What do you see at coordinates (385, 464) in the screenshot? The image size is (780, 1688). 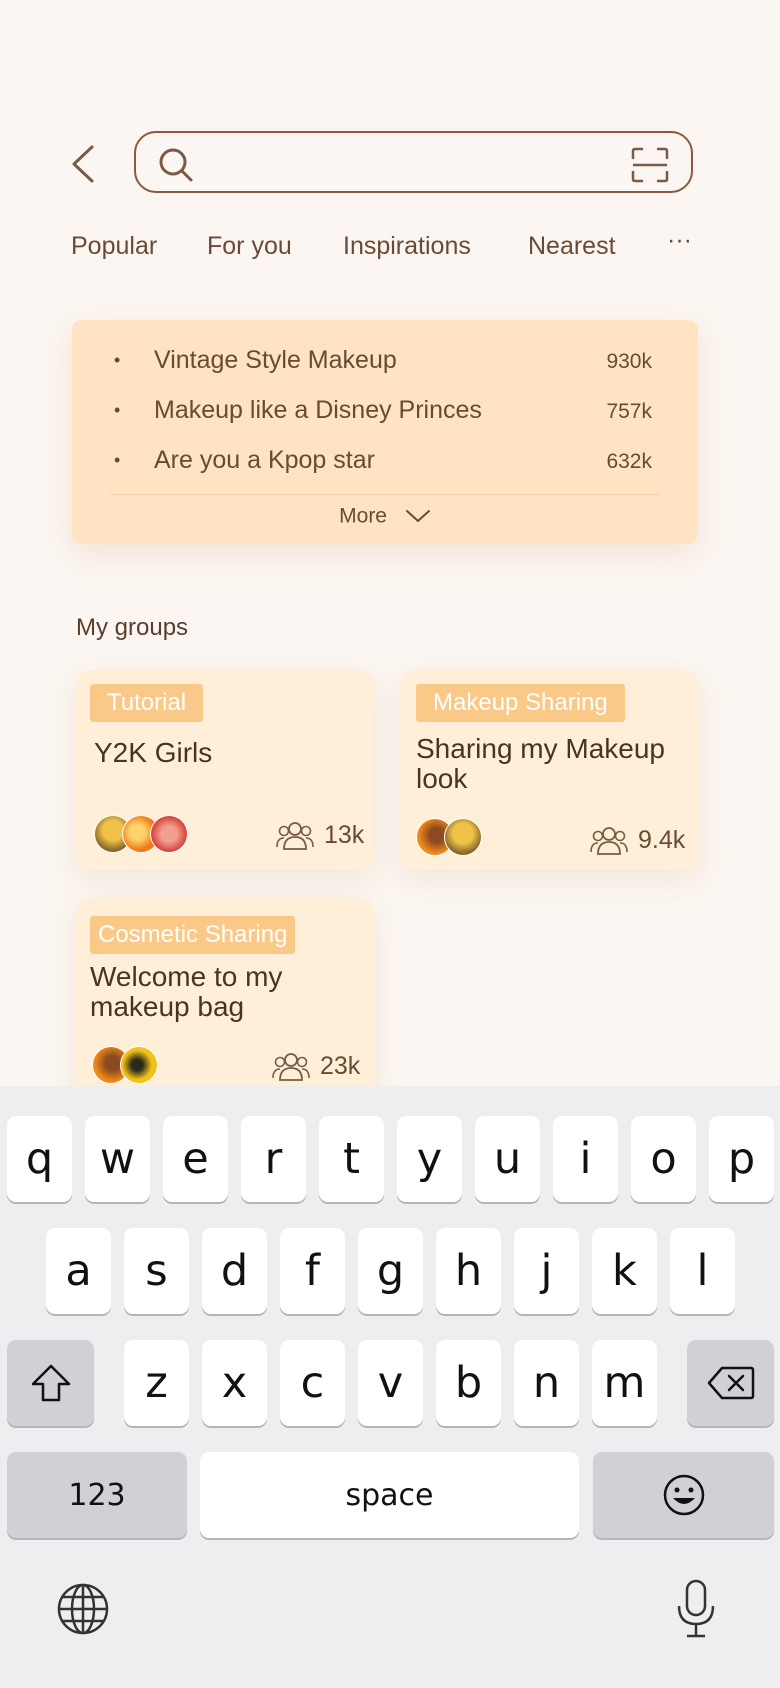 I see `trending-item: • Are you a Kpop star 632k` at bounding box center [385, 464].